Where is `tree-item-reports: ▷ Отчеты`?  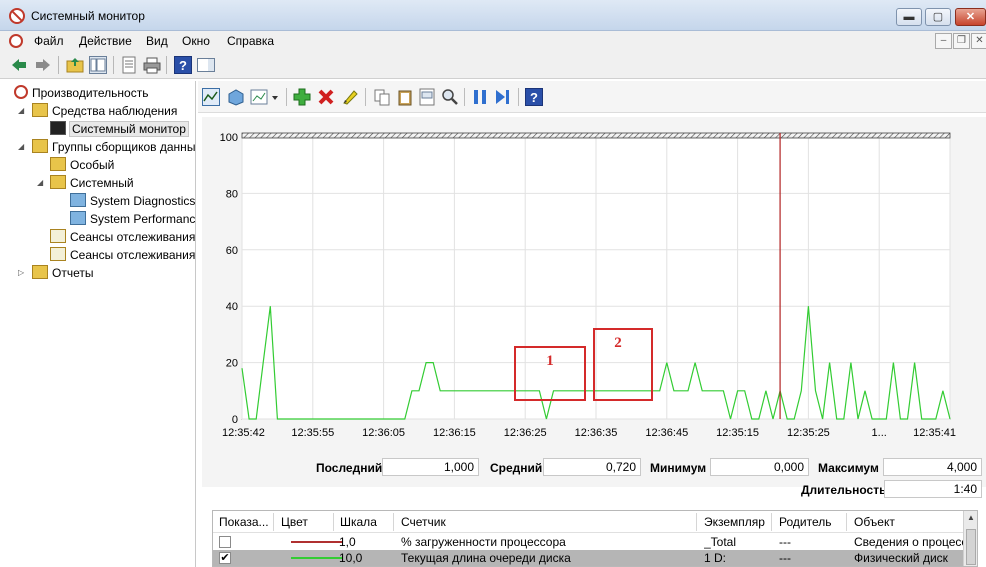
tree-item-reports: ▷ Отчеты is located at coordinates (55, 273).